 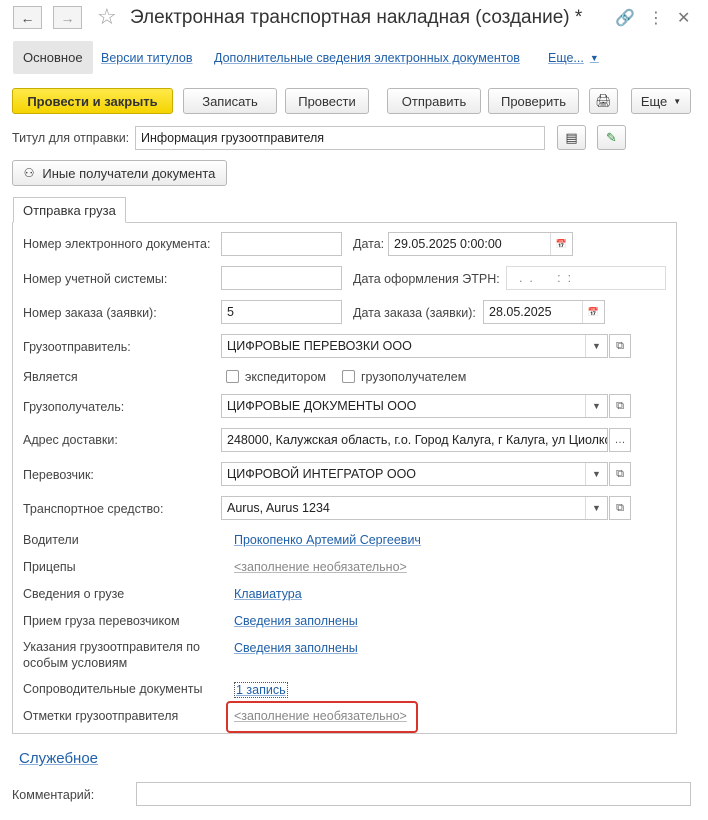 I want to click on order-date-field: 28.05.2025 📅, so click(x=544, y=312).